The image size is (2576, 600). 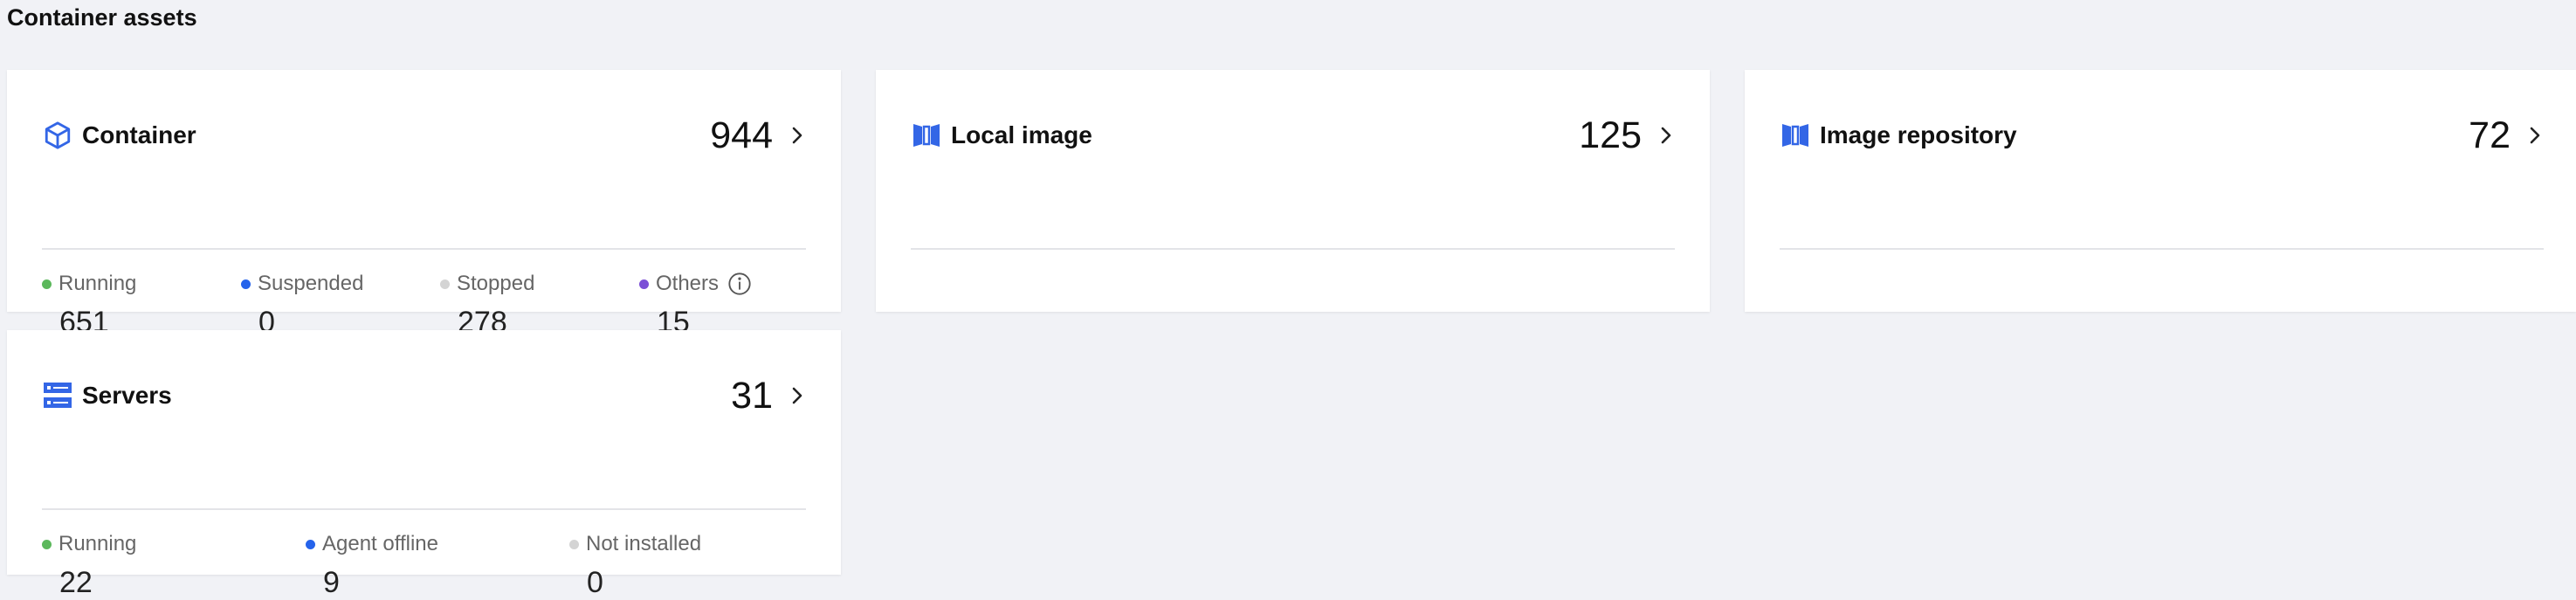 I want to click on image-repository-count-link: 72, so click(x=2506, y=135).